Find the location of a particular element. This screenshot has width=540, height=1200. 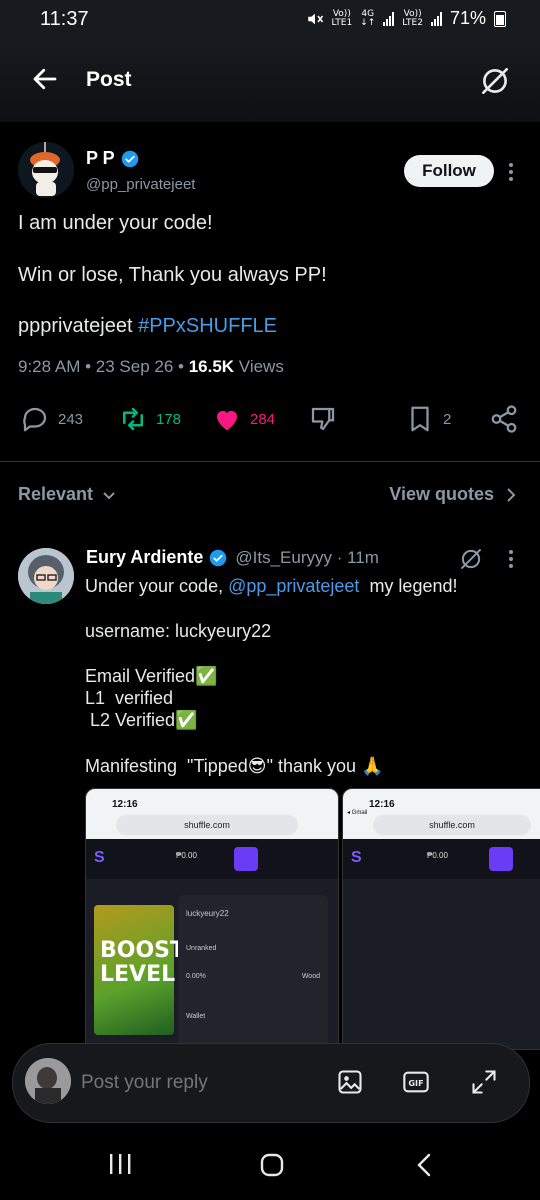

share-icon is located at coordinates (504, 419).